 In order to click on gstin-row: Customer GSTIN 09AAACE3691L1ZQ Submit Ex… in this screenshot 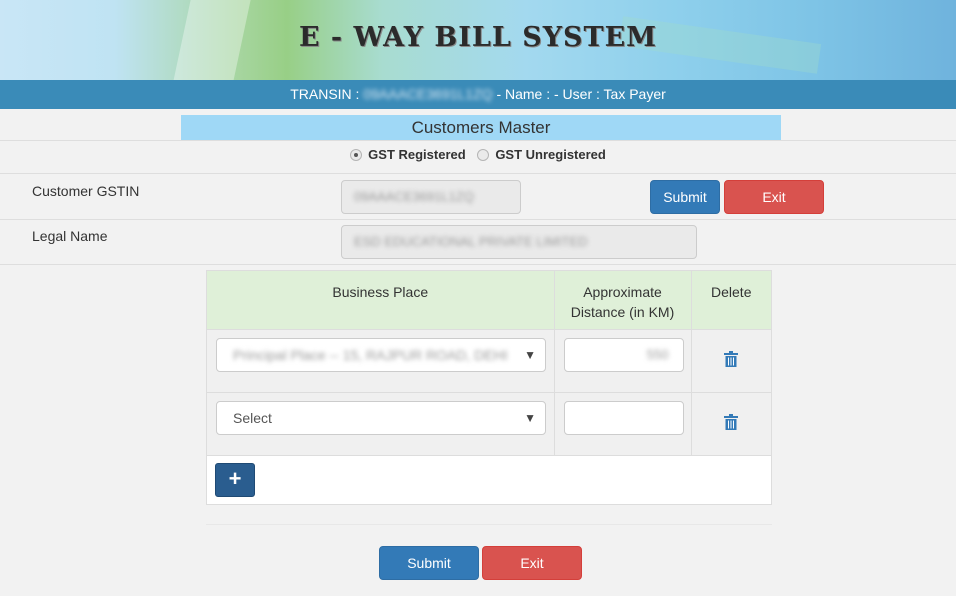, I will do `click(478, 197)`.